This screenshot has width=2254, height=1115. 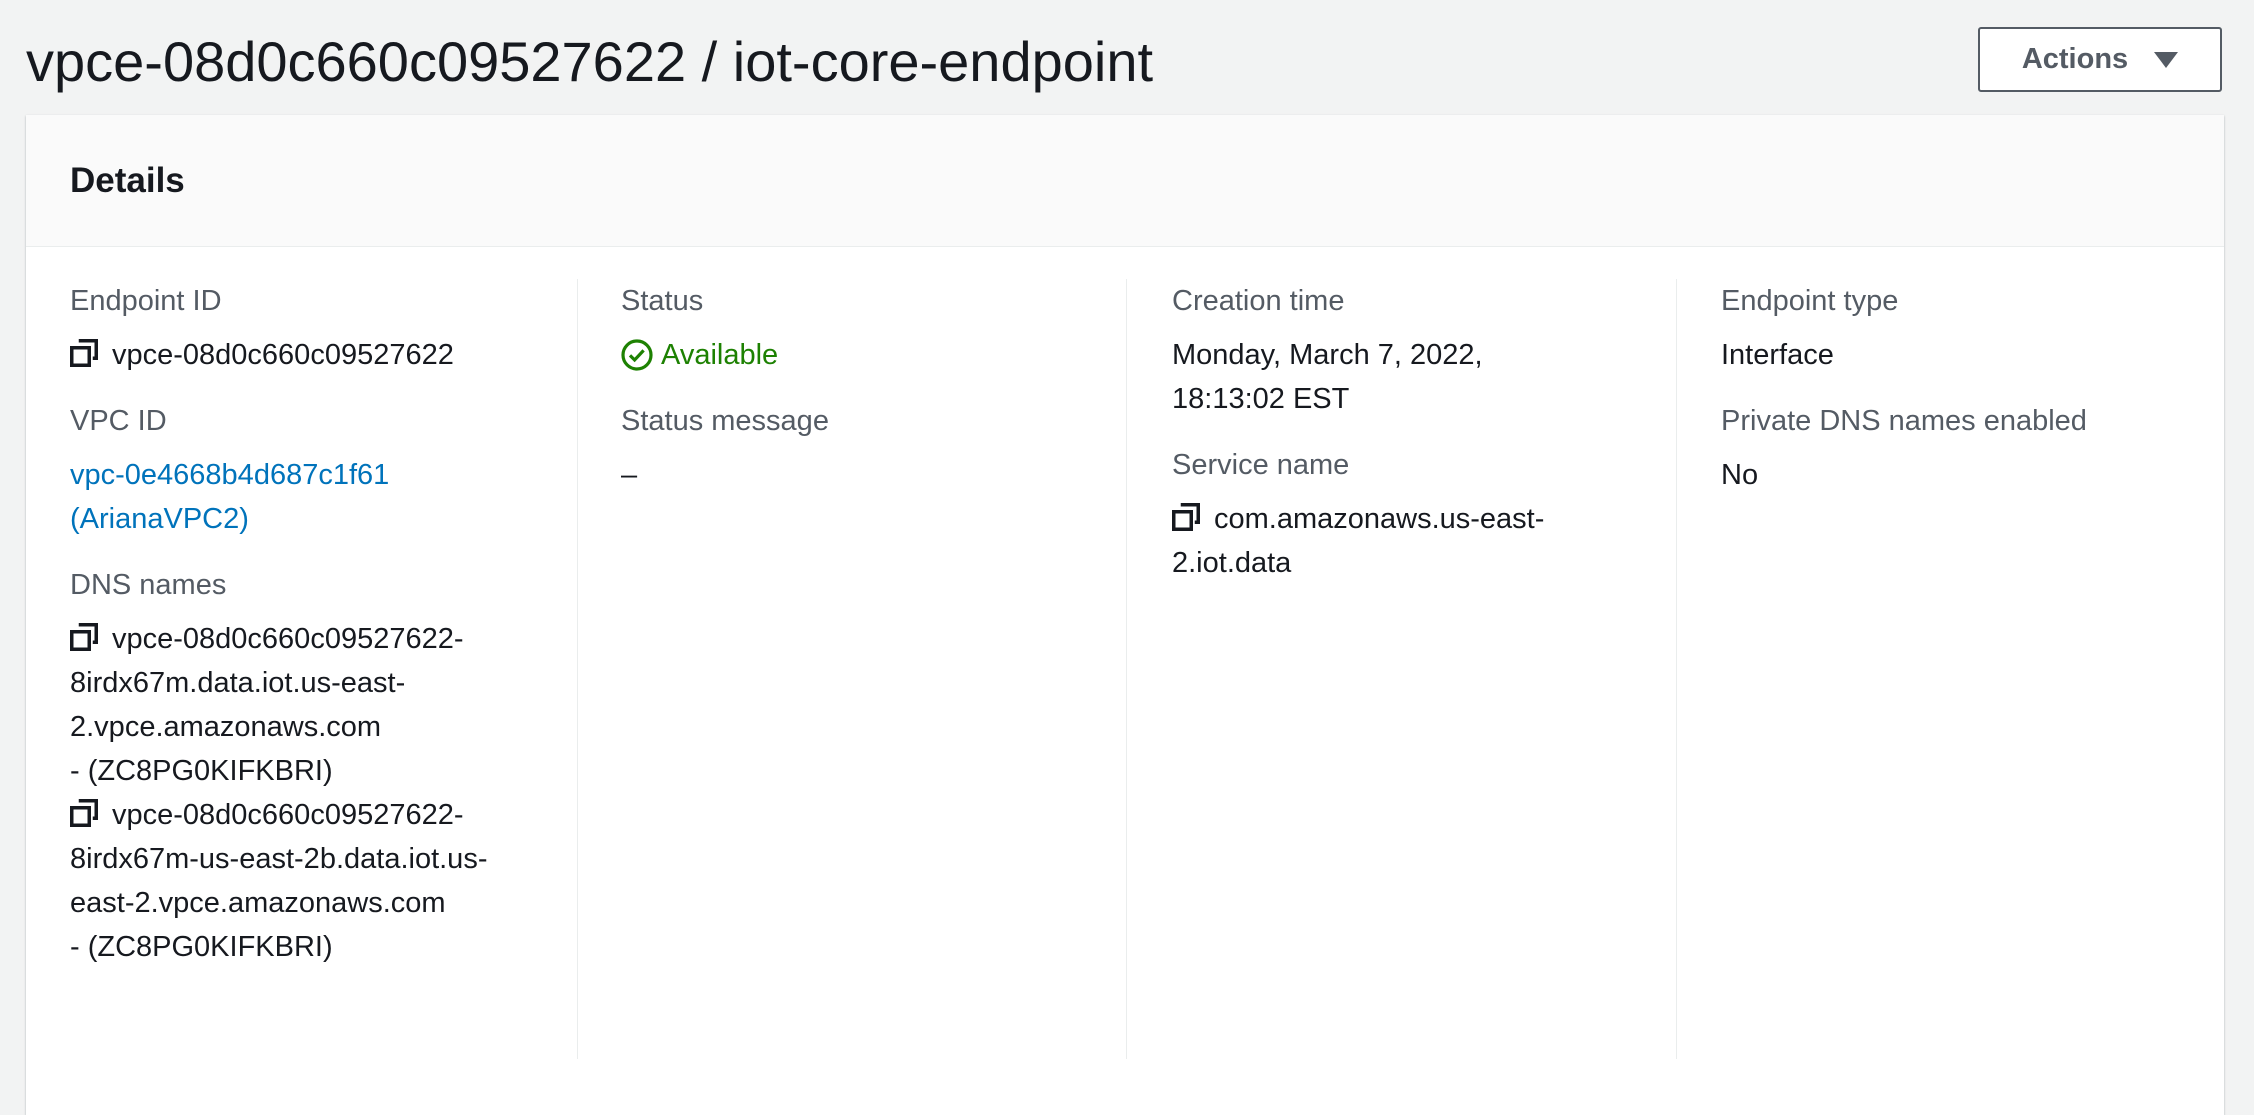 What do you see at coordinates (226, 727) in the screenshot?
I see `dns-line: 2.vpce.amazonaws.com` at bounding box center [226, 727].